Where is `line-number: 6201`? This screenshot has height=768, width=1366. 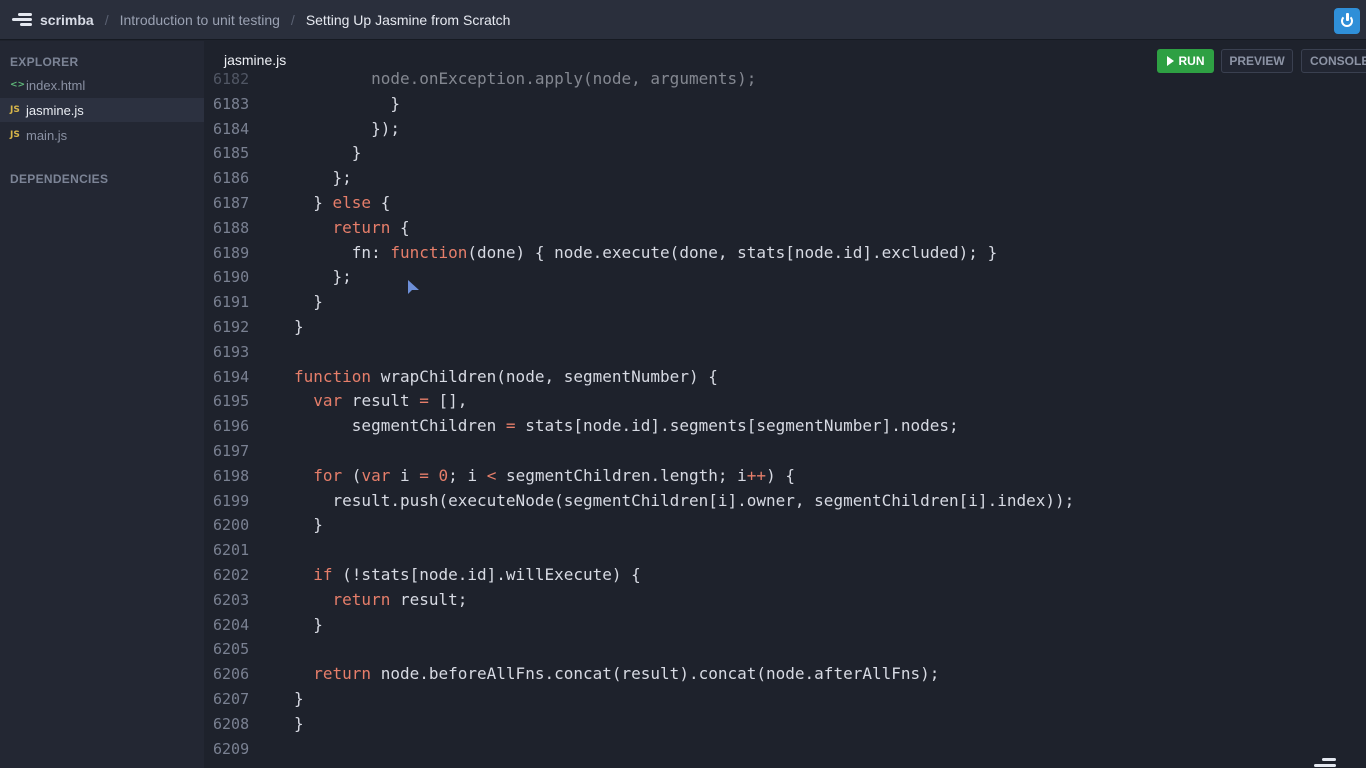 line-number: 6201 is located at coordinates (231, 550).